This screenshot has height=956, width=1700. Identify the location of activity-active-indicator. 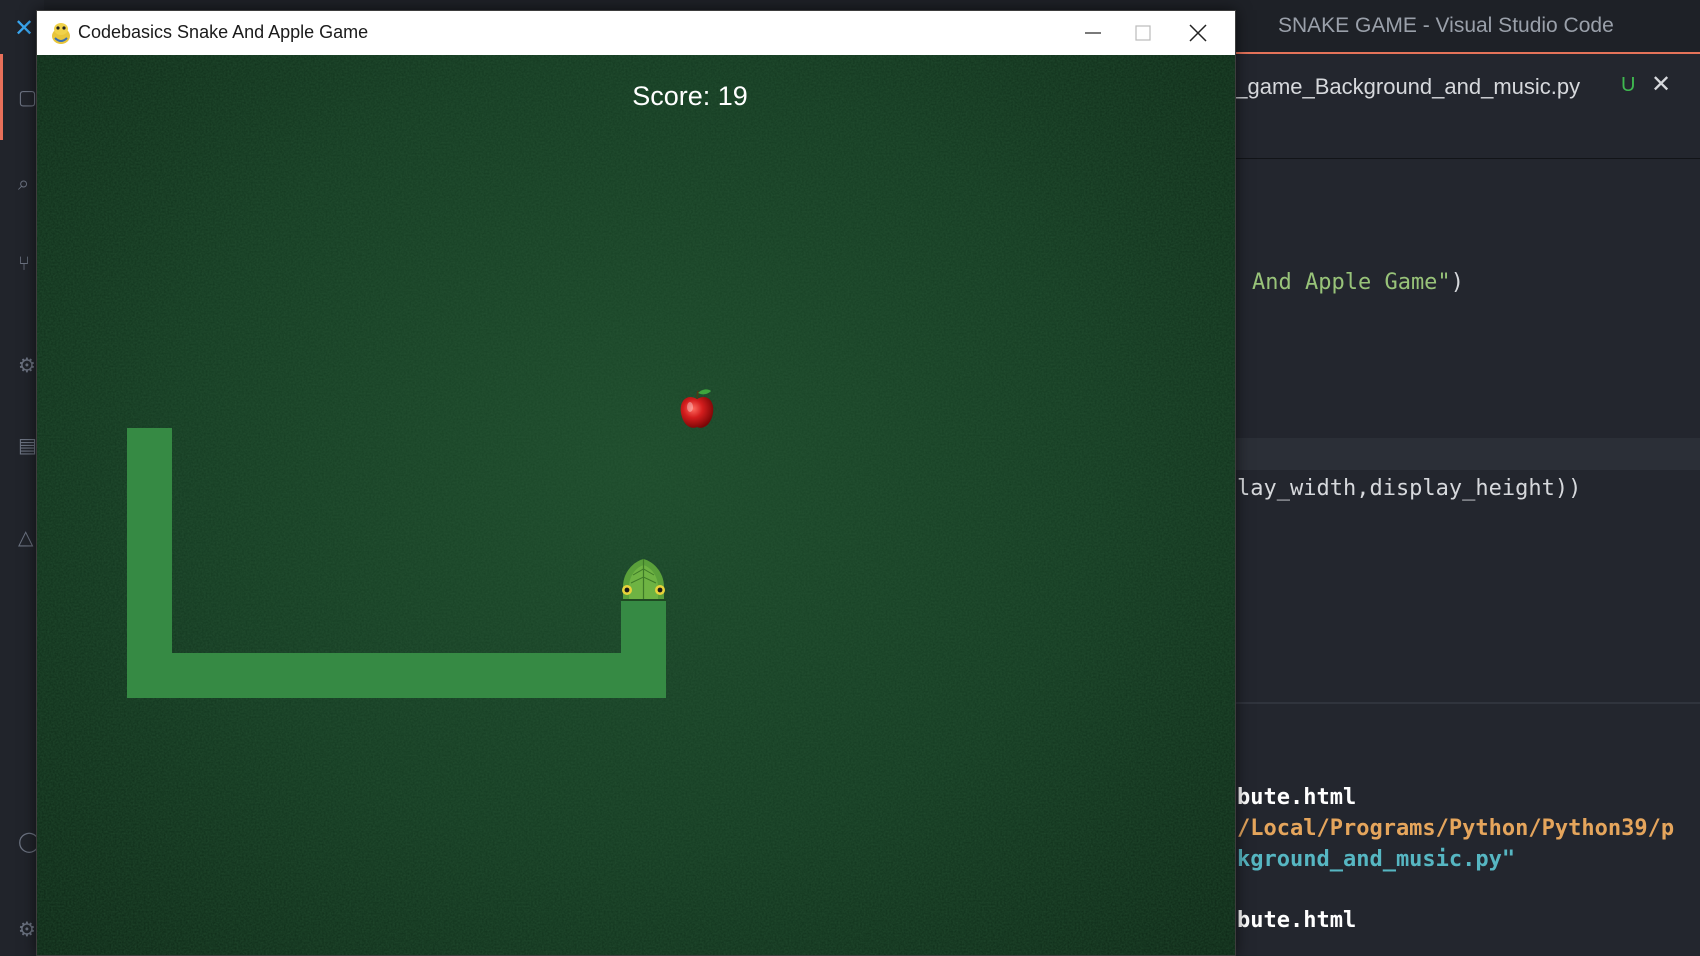
(1, 97).